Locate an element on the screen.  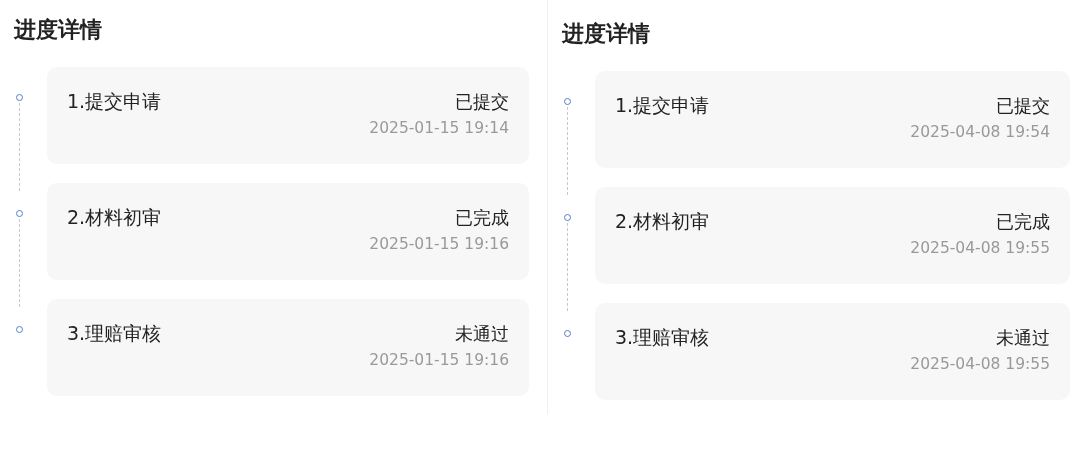
step-time: 2025-04-08 19:54 is located at coordinates (980, 132).